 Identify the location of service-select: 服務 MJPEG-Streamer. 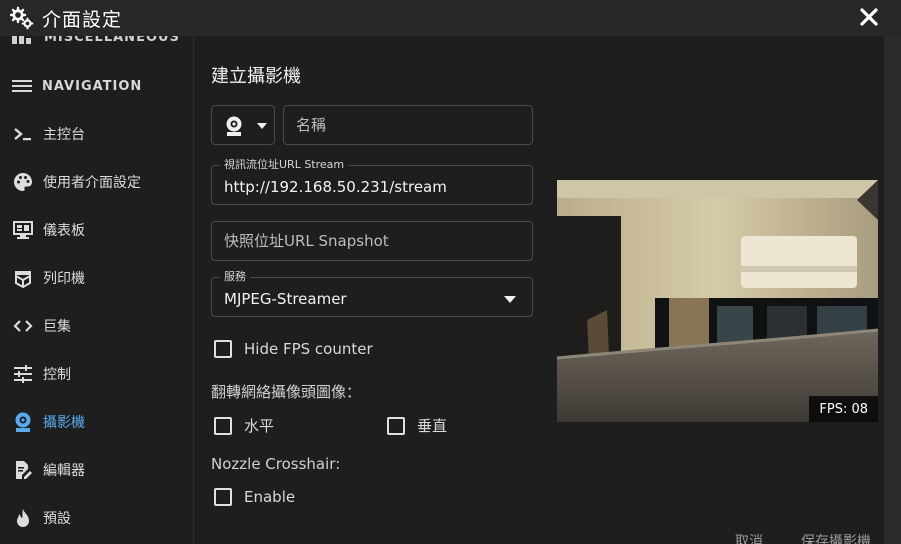
(372, 294).